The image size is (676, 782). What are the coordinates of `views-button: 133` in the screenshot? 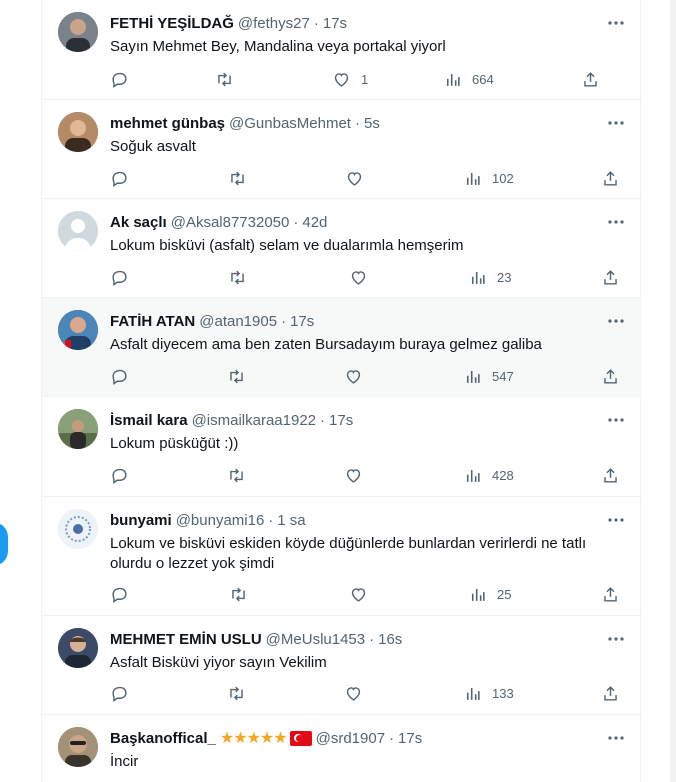 It's located at (488, 693).